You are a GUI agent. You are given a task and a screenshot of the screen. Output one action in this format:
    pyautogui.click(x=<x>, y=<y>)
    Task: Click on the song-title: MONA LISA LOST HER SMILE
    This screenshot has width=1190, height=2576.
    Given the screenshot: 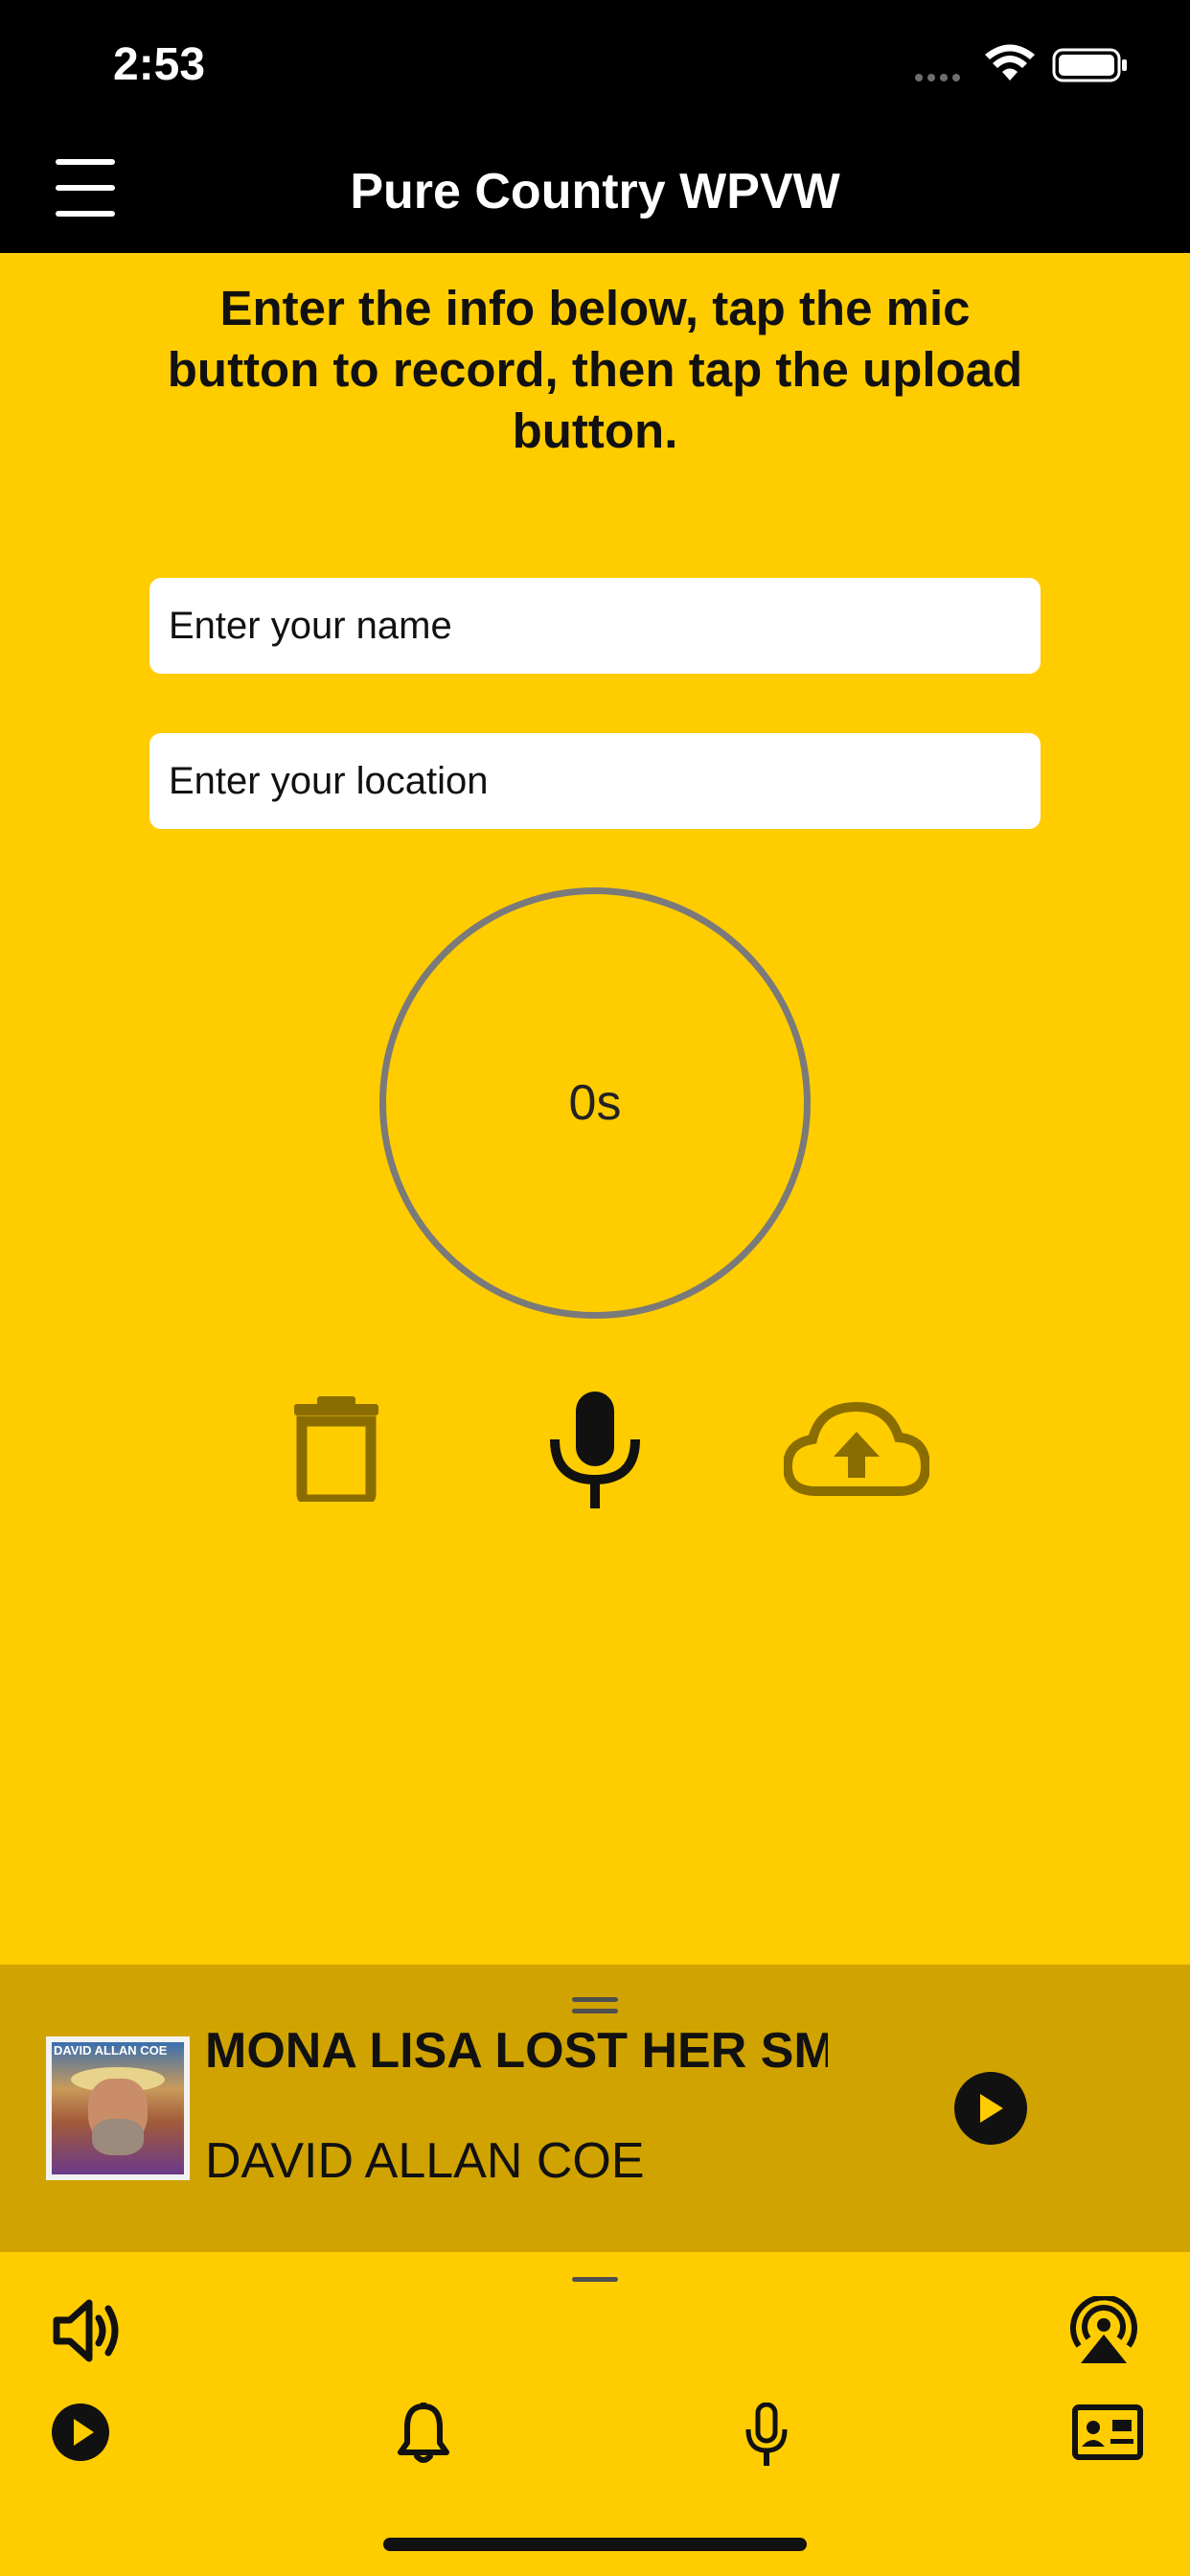 What is the action you would take?
    pyautogui.click(x=516, y=2051)
    